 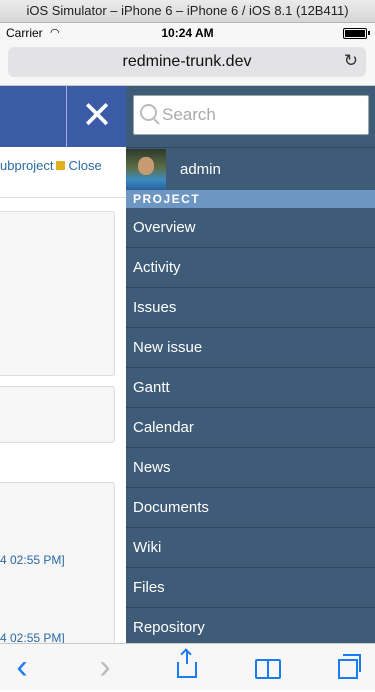 What do you see at coordinates (250, 588) in the screenshot?
I see `sidebar-item-files: Files` at bounding box center [250, 588].